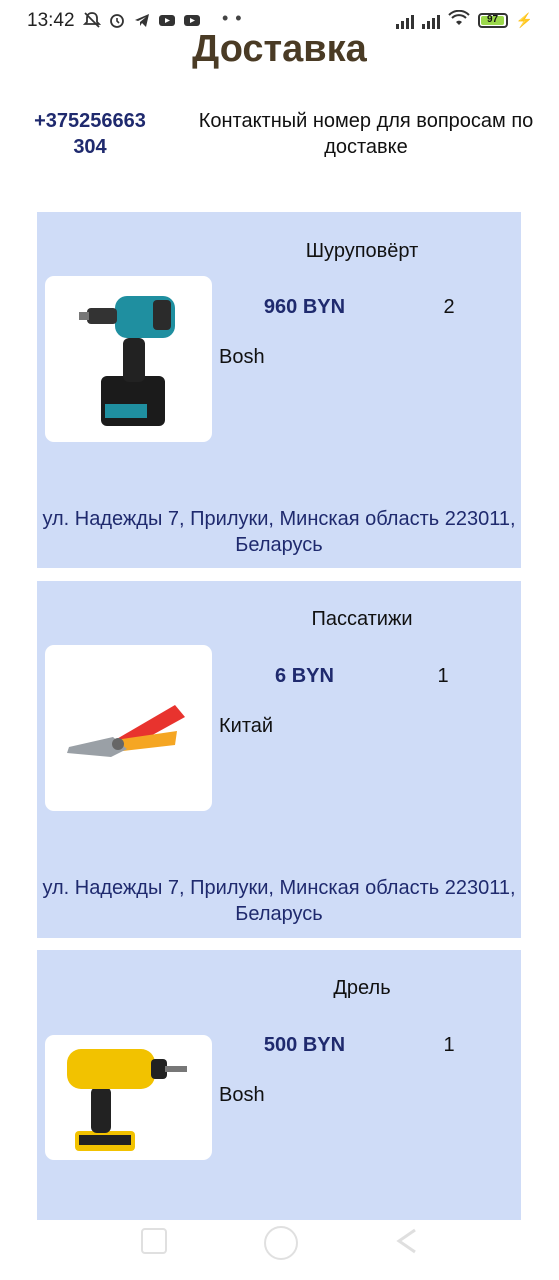 The height and width of the screenshot is (1280, 559). What do you see at coordinates (304, 307) in the screenshot?
I see `product-price: 960 BYN` at bounding box center [304, 307].